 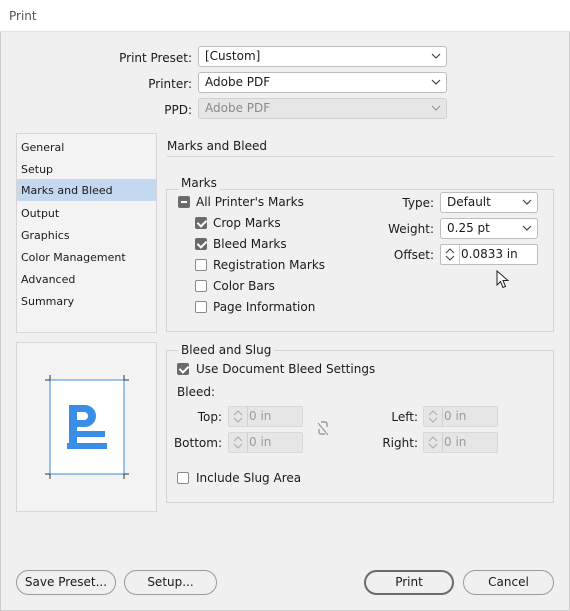 What do you see at coordinates (323, 428) in the screenshot?
I see `broken-link-icon` at bounding box center [323, 428].